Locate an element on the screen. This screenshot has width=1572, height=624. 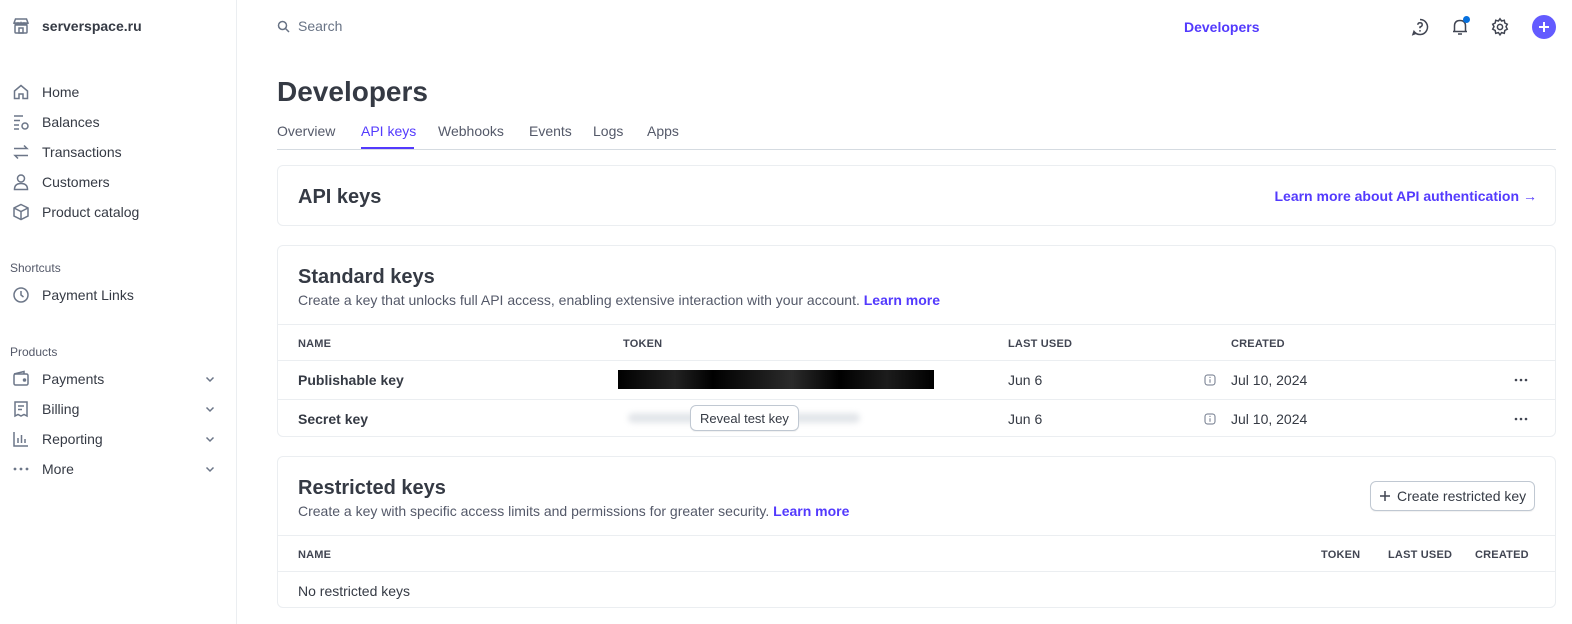
developers-link: Developers is located at coordinates (1221, 27).